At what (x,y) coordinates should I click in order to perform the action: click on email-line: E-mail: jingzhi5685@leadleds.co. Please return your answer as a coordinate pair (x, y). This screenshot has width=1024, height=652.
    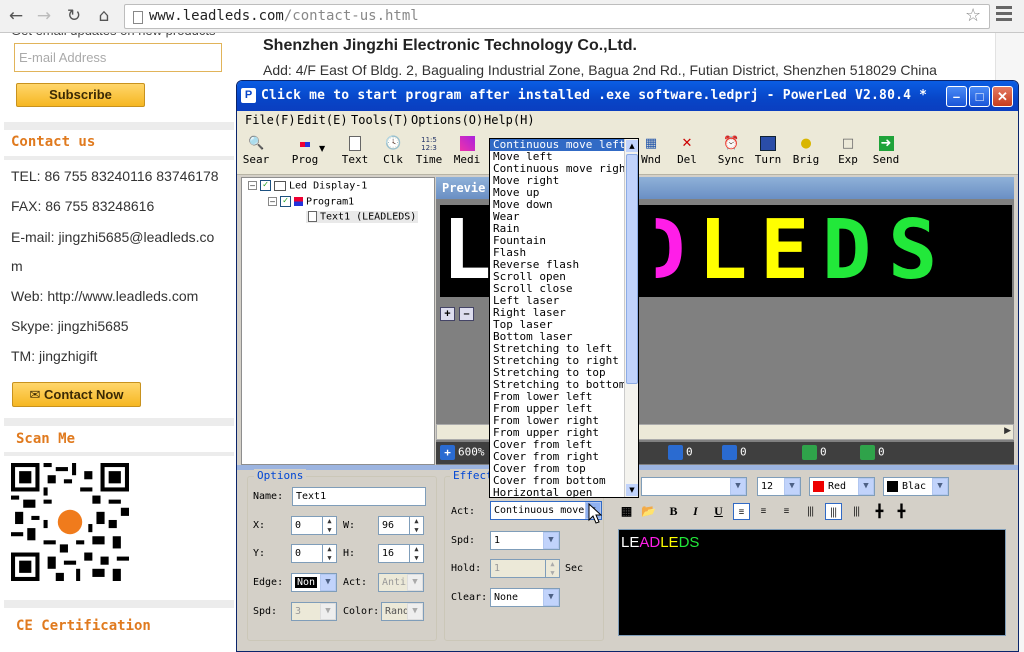
    Looking at the image, I should click on (112, 237).